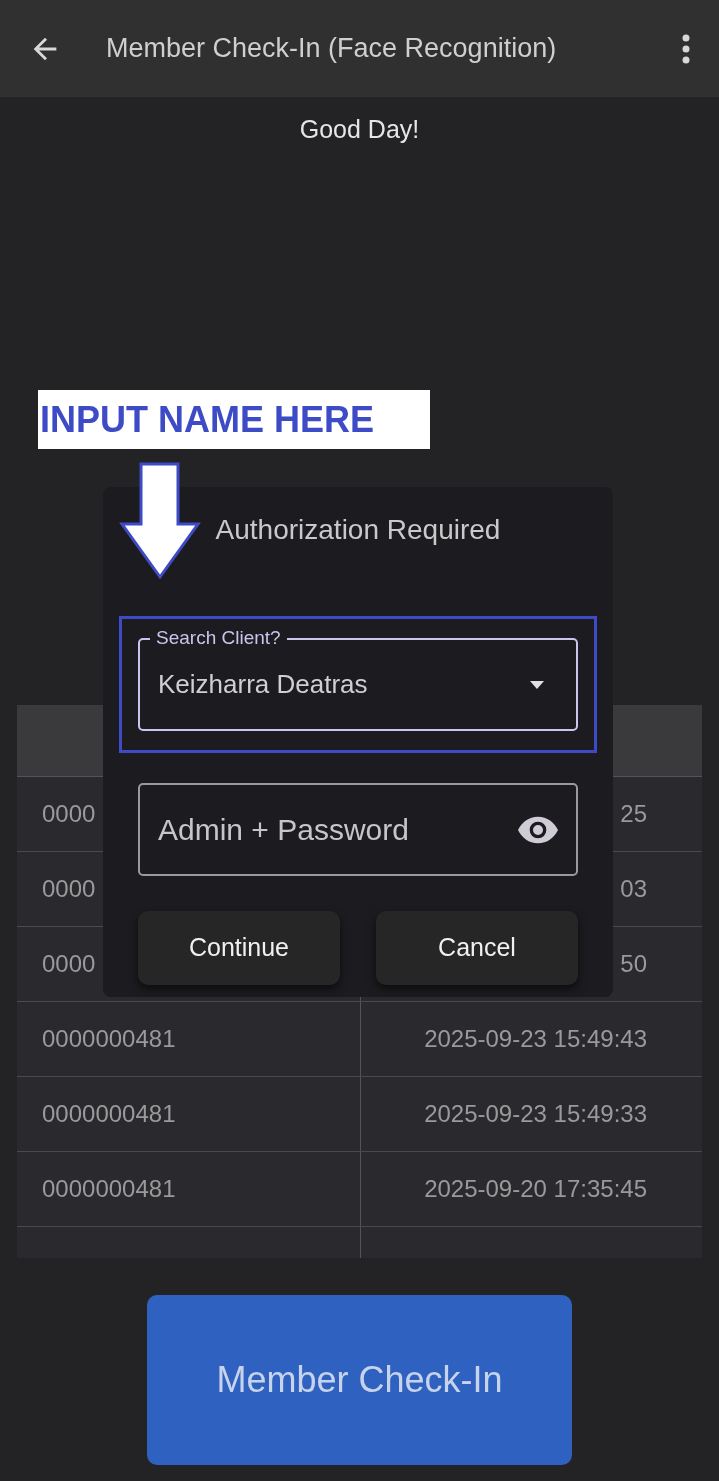 The image size is (719, 1481). Describe the element at coordinates (535, 1189) in the screenshot. I see `table-cell: 2025-09-20 17:35:45` at that location.